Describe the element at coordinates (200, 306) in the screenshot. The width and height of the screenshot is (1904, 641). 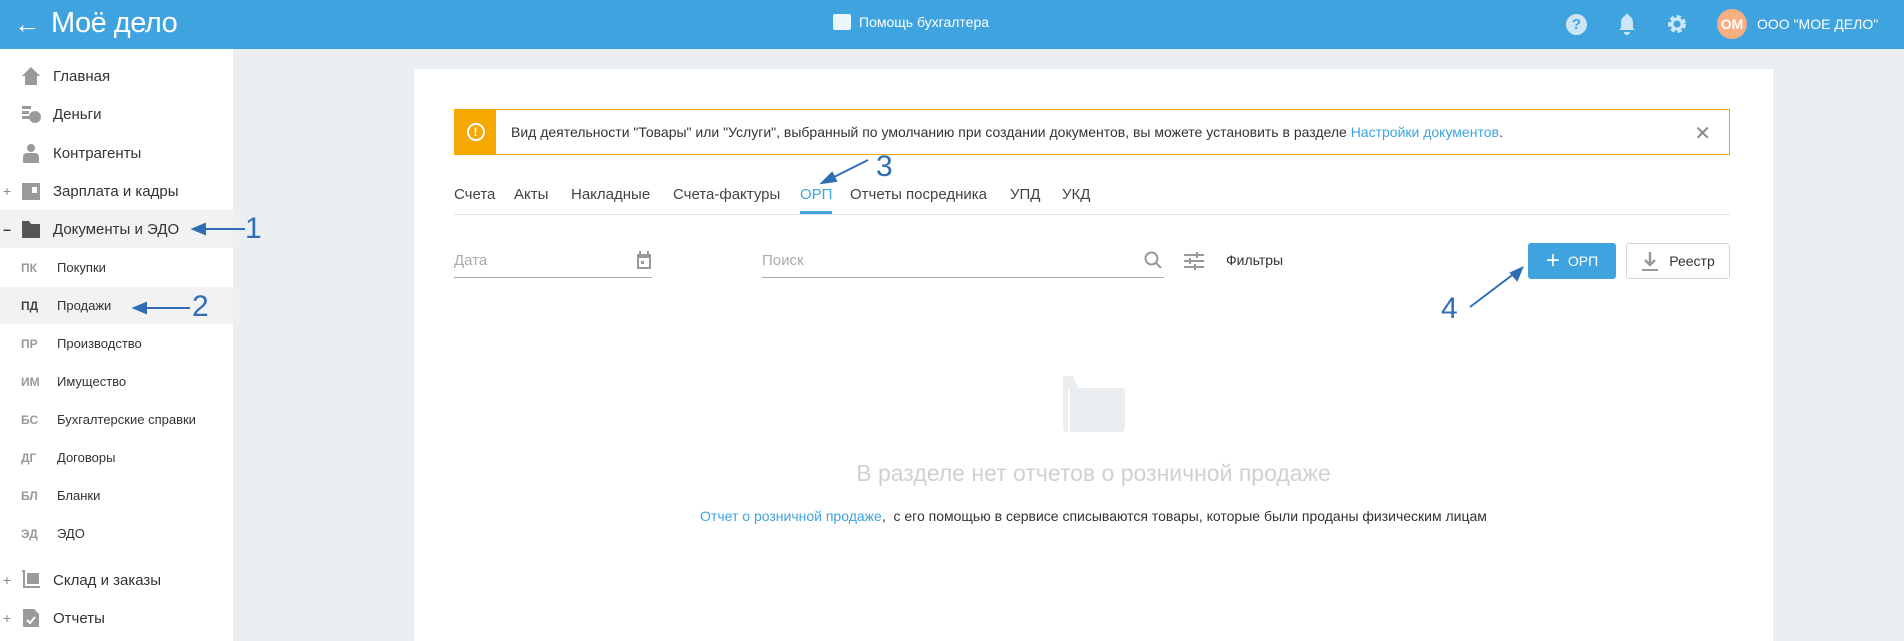
I see `annotation-2: 2` at that location.